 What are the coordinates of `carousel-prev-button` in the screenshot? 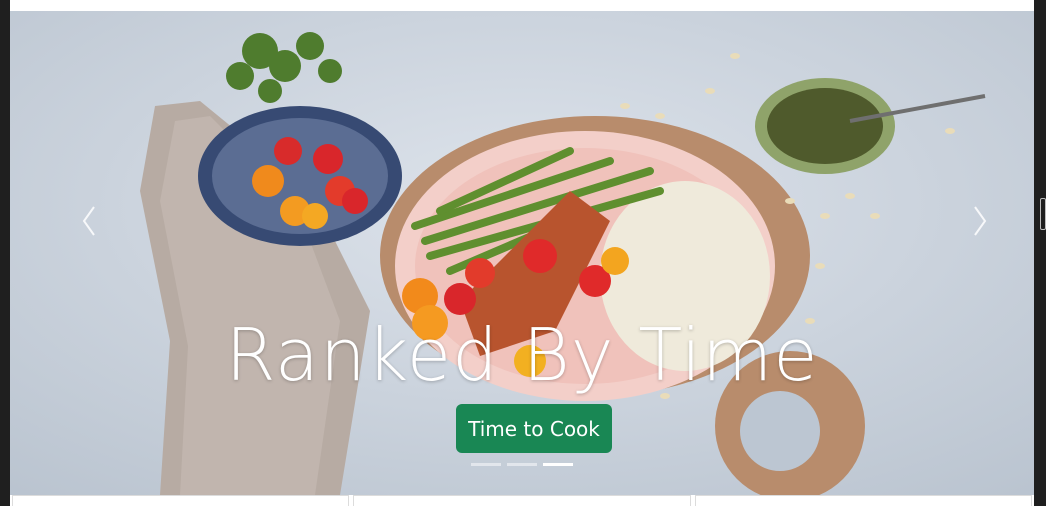 It's located at (90, 221).